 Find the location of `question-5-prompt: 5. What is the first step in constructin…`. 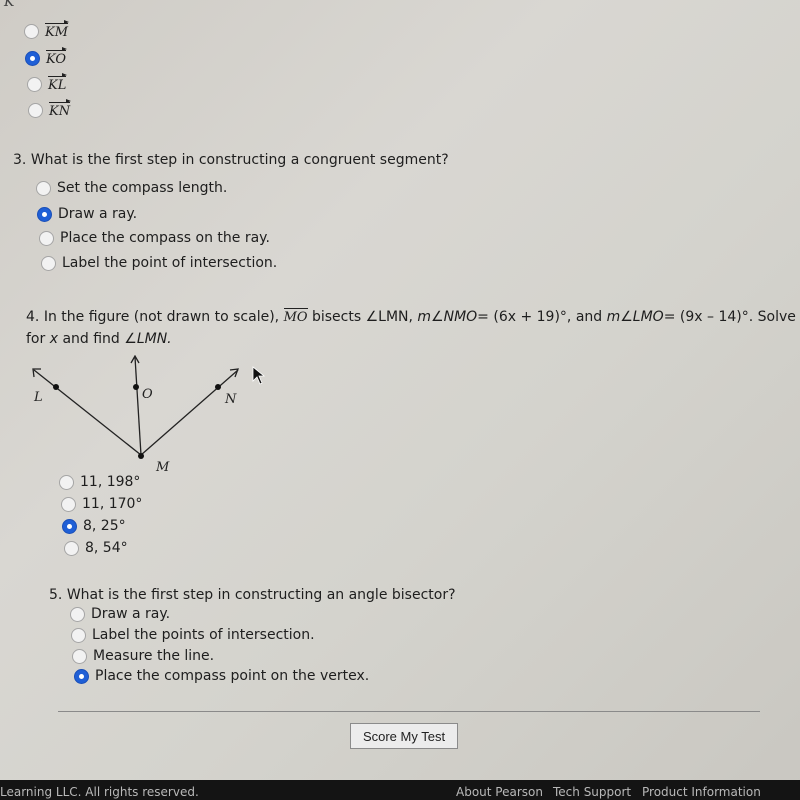

question-5-prompt: 5. What is the first step in constructin… is located at coordinates (252, 595).